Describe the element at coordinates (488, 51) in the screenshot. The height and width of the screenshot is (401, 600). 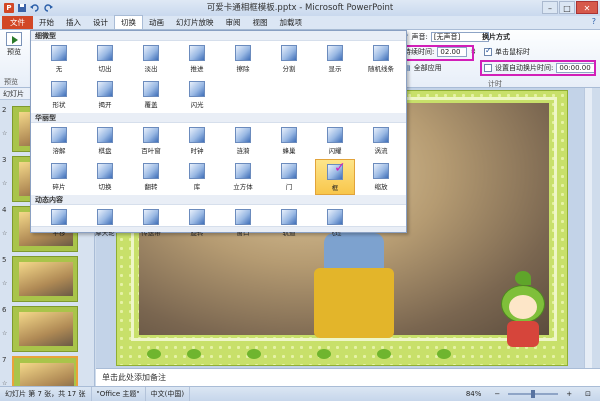
I see `on-click-checkbox` at that location.